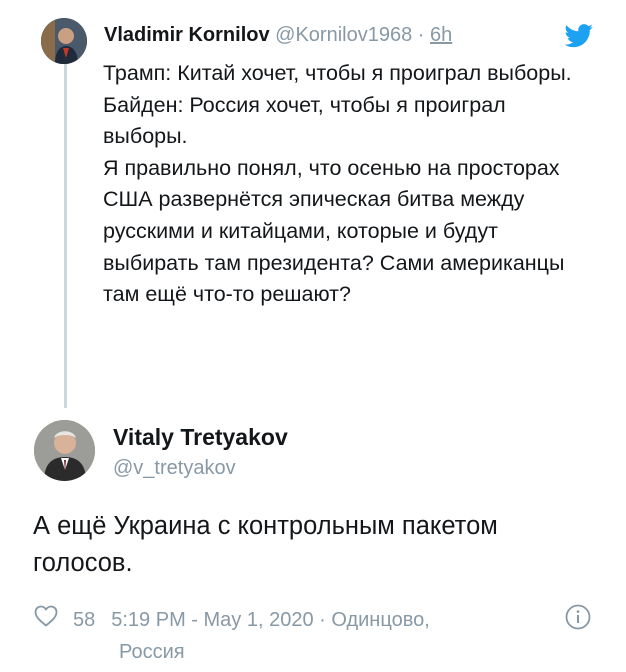  I want to click on original-tweet-time: 6h, so click(441, 35).